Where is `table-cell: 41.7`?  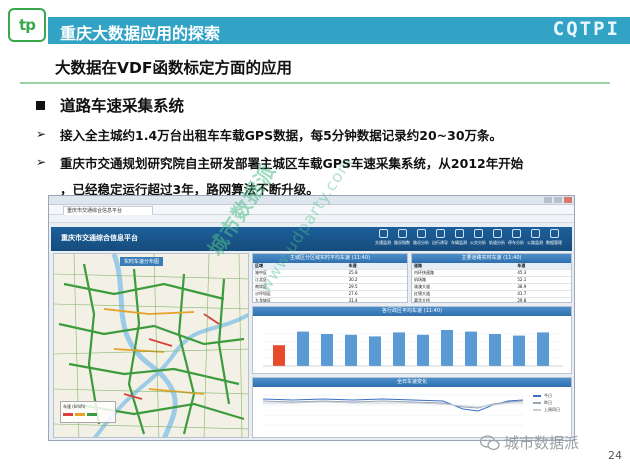
table-cell: 41.7 is located at coordinates (543, 294).